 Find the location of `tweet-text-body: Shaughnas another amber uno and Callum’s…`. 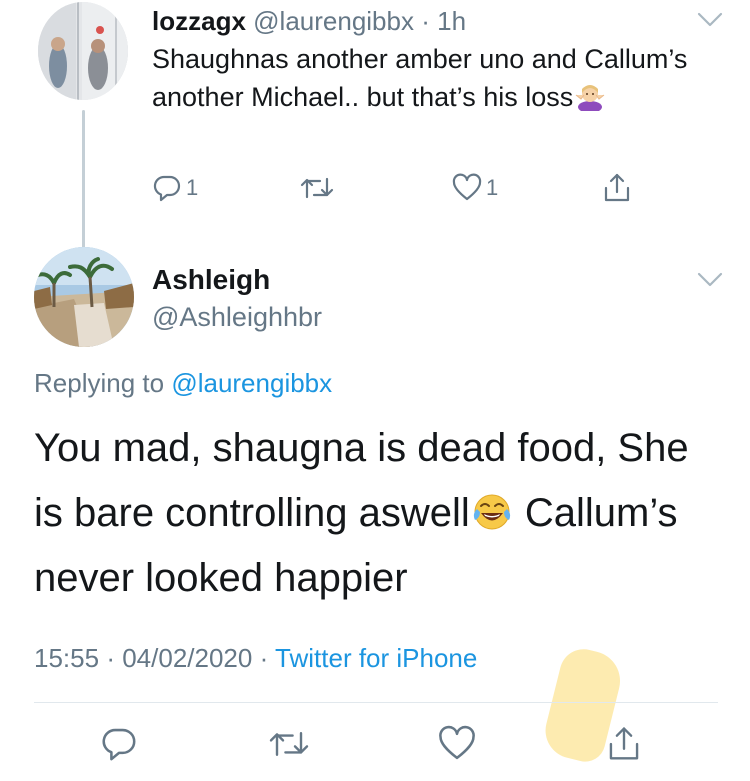

tweet-text-body: Shaughnas another amber uno and Callum’s… is located at coordinates (420, 78).